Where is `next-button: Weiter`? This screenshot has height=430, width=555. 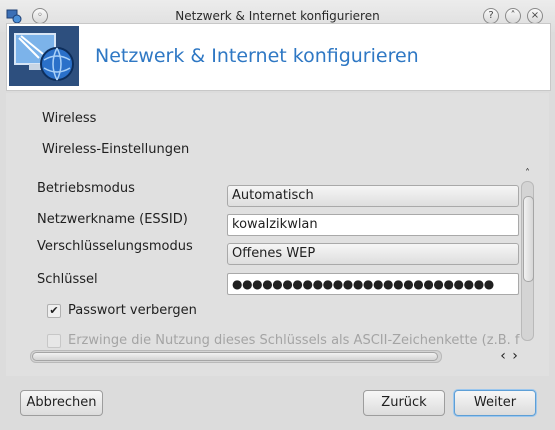
next-button: Weiter is located at coordinates (495, 403).